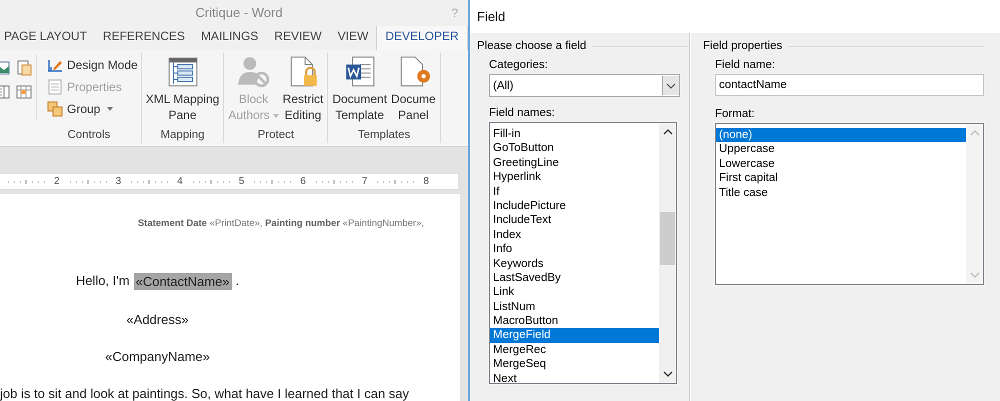  Describe the element at coordinates (574, 263) in the screenshot. I see `list-item: Keywords` at that location.